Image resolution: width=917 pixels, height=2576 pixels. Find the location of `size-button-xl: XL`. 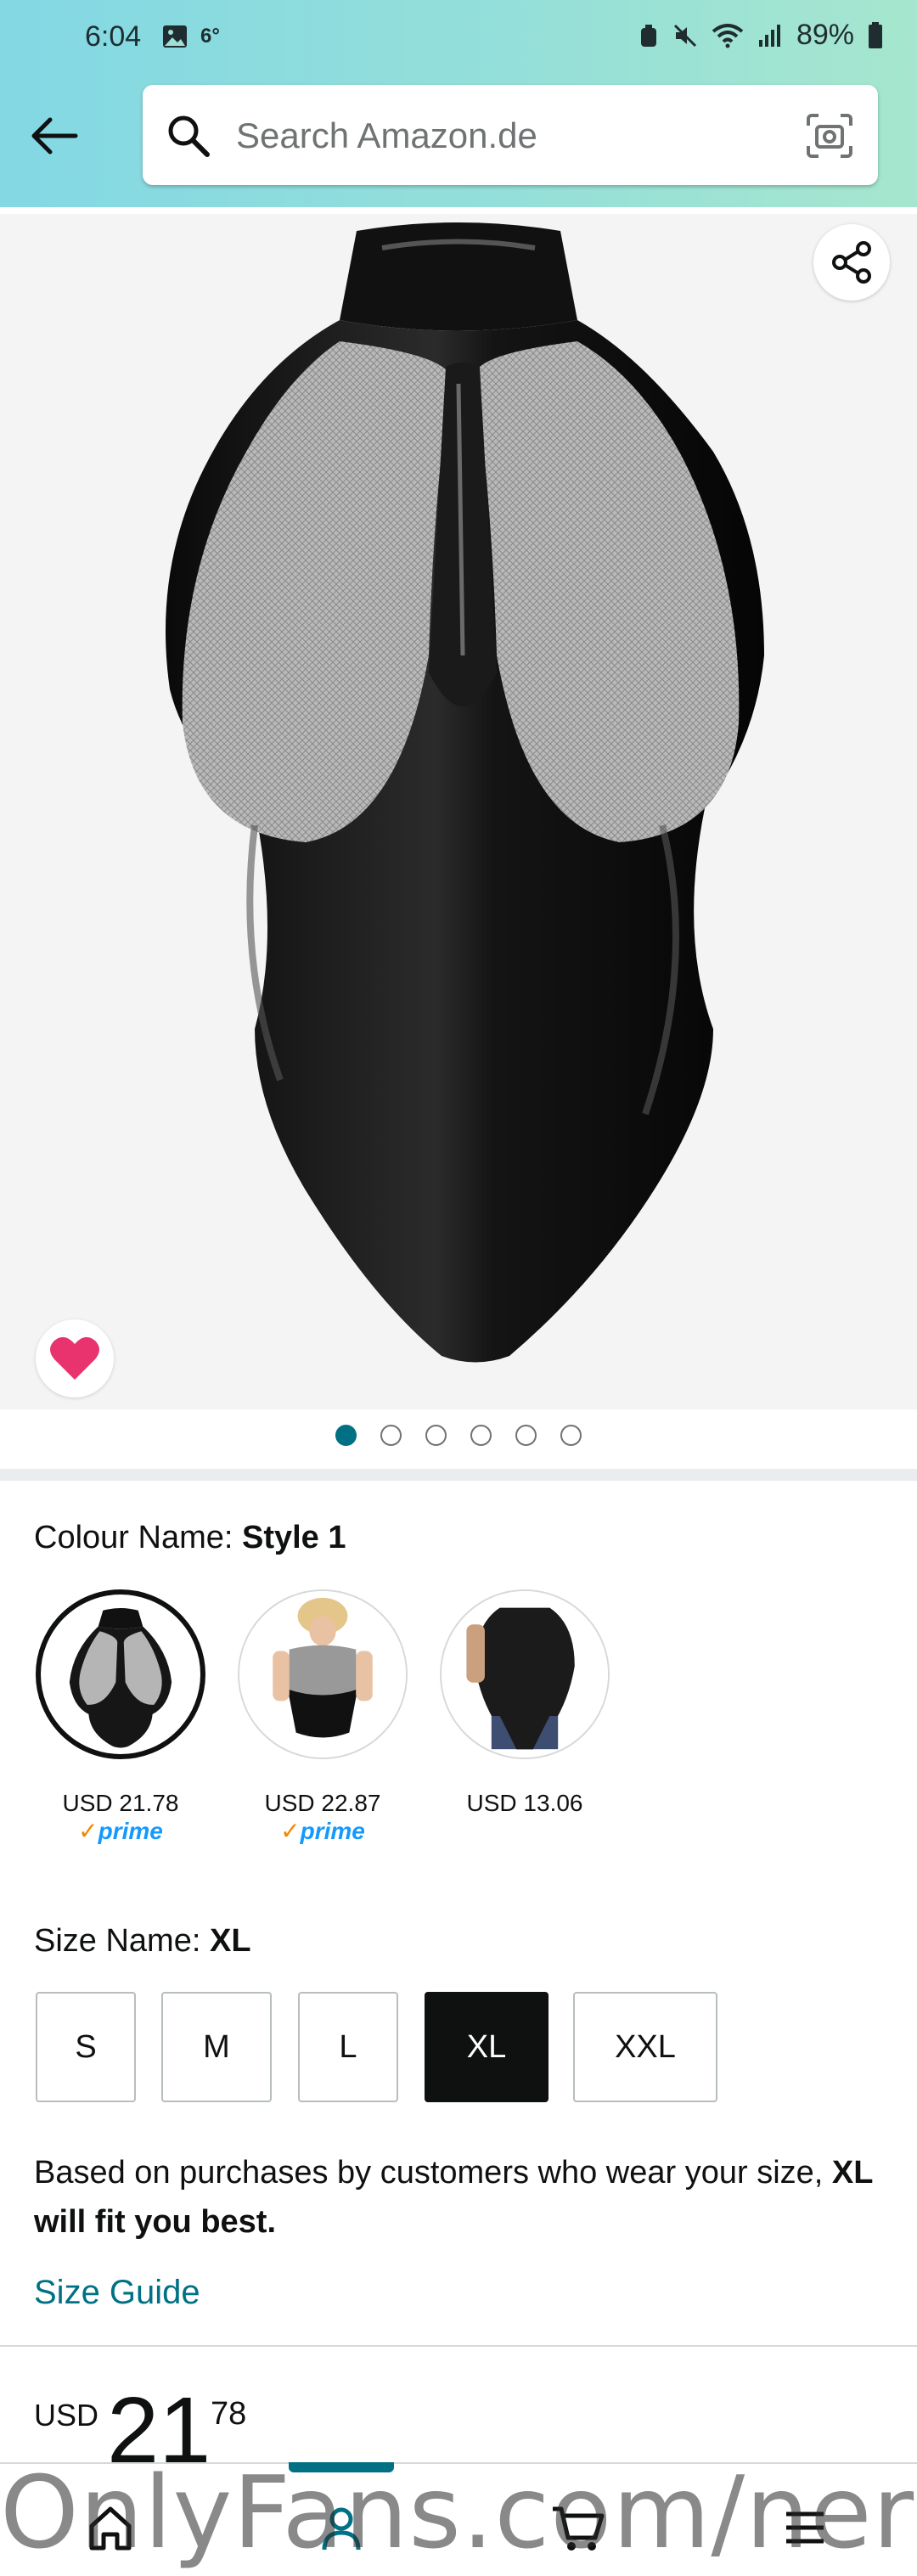

size-button-xl: XL is located at coordinates (487, 2047).